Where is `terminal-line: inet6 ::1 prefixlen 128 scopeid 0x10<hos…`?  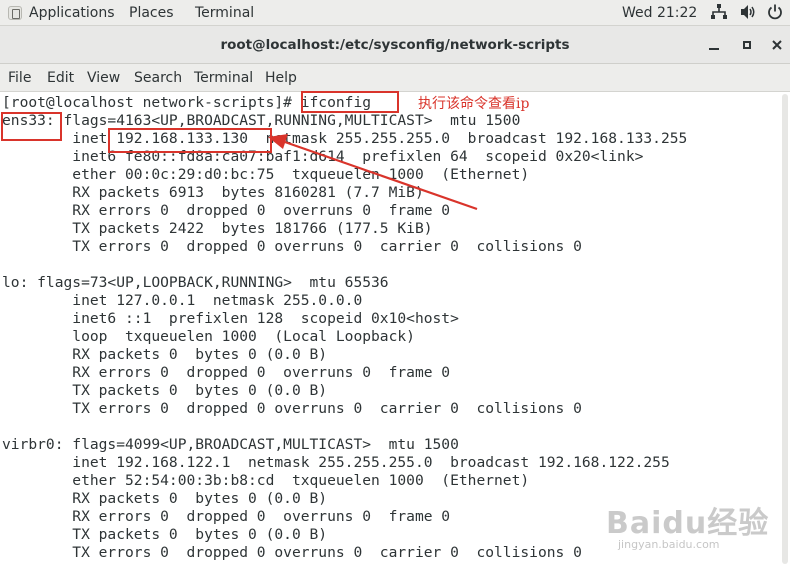 terminal-line: inet6 ::1 prefixlen 128 scopeid 0x10<hos… is located at coordinates (230, 318).